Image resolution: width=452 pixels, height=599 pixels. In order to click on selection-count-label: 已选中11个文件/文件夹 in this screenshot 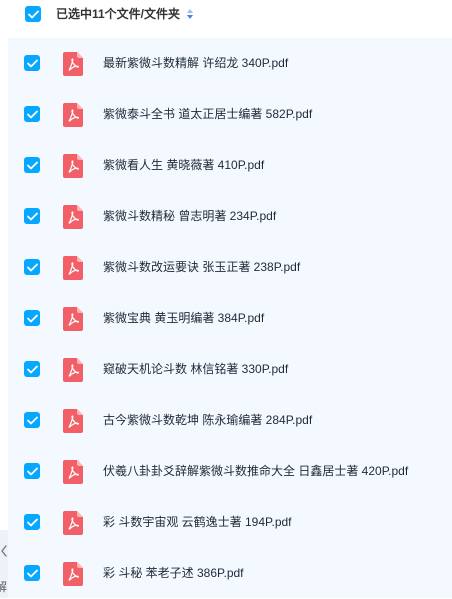, I will do `click(118, 14)`.